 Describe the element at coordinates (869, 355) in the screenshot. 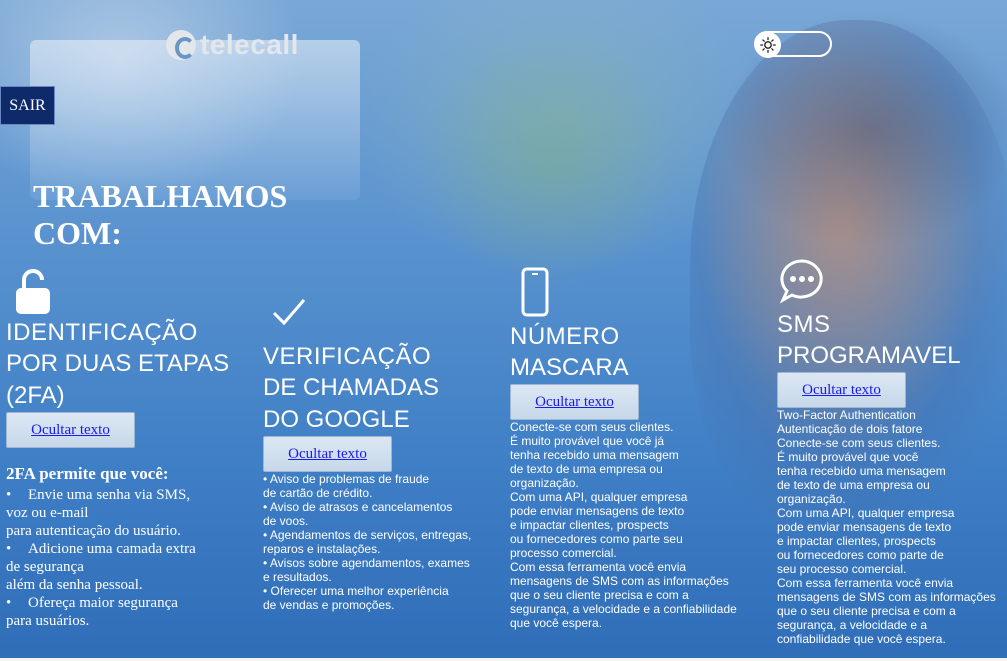

I see `service-title-line2: PROGRAMAVEL` at that location.